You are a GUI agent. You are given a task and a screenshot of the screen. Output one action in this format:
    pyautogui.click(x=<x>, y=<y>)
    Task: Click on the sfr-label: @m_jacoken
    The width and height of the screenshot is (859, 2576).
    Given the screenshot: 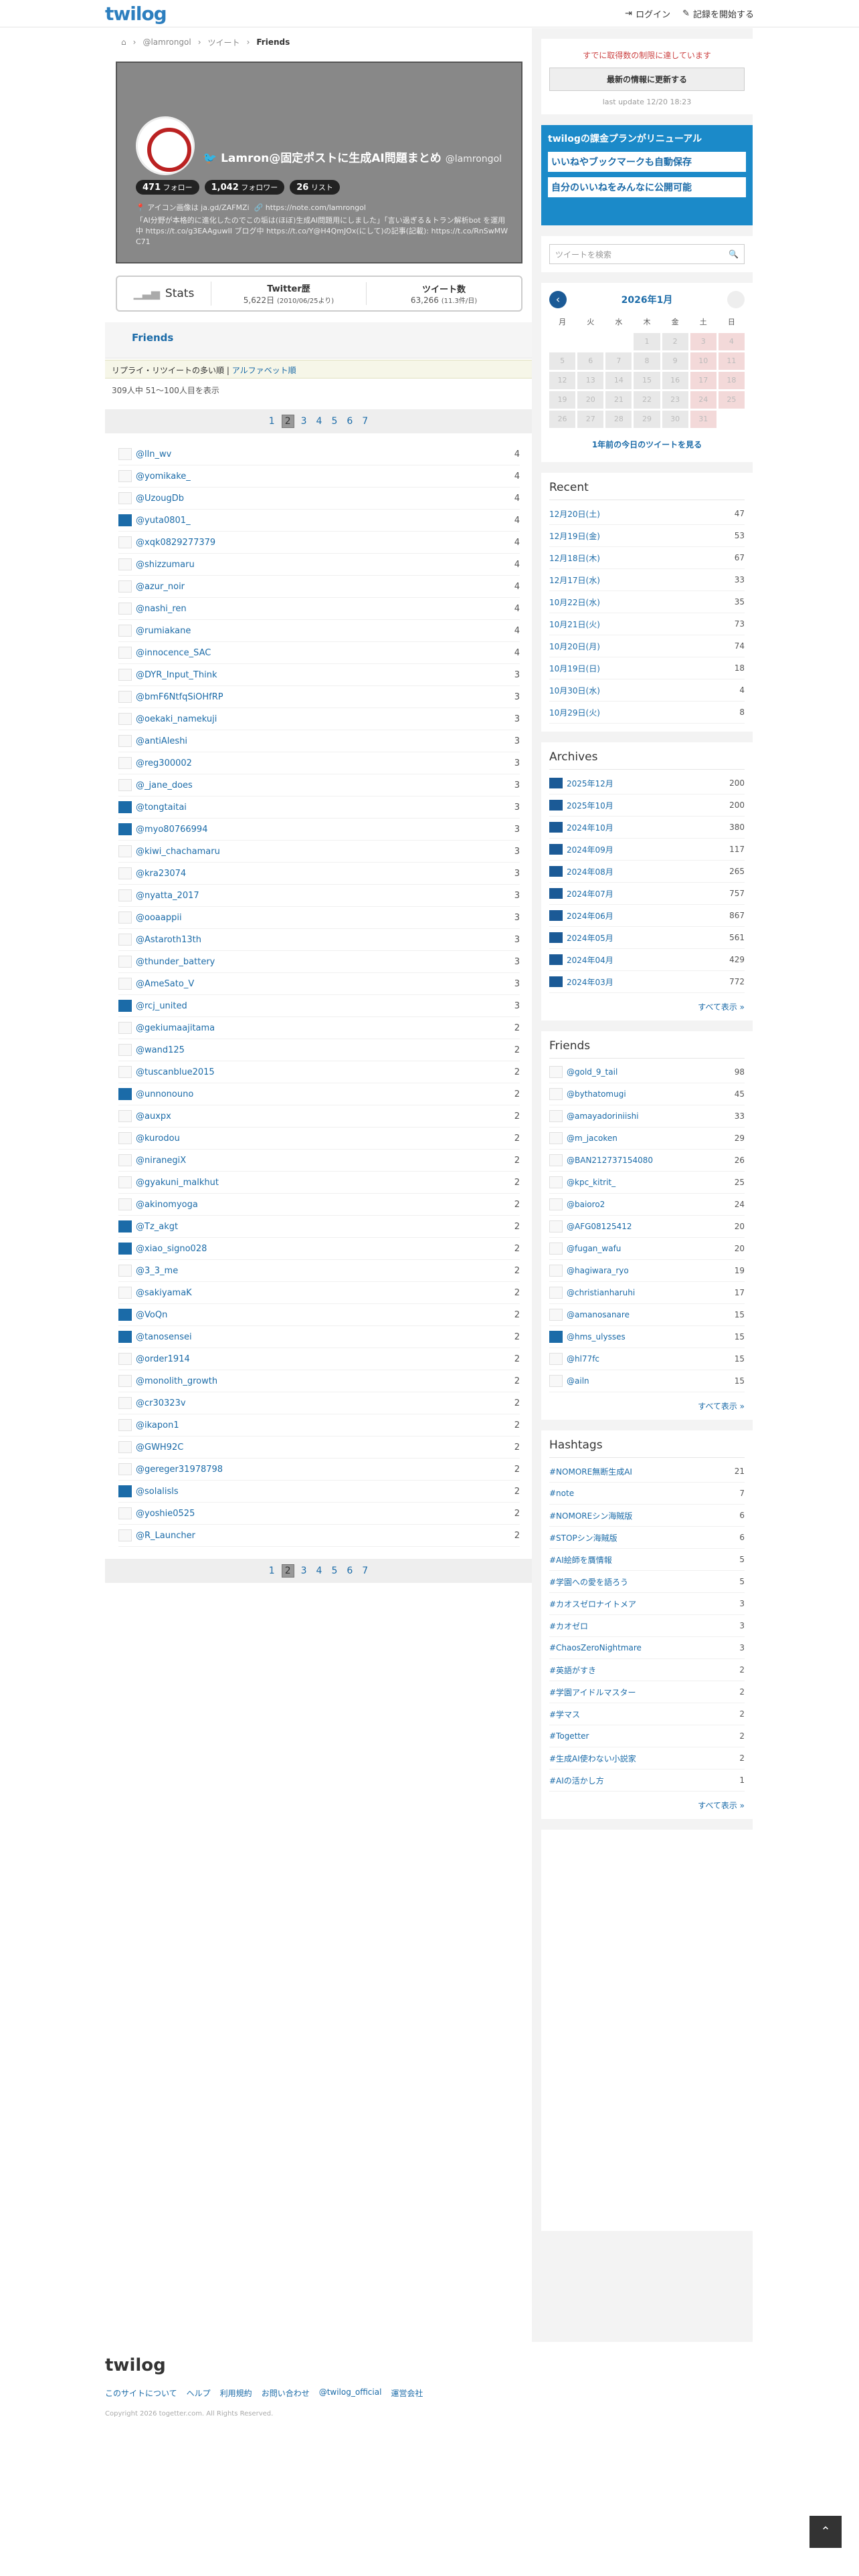 What is the action you would take?
    pyautogui.click(x=651, y=1138)
    